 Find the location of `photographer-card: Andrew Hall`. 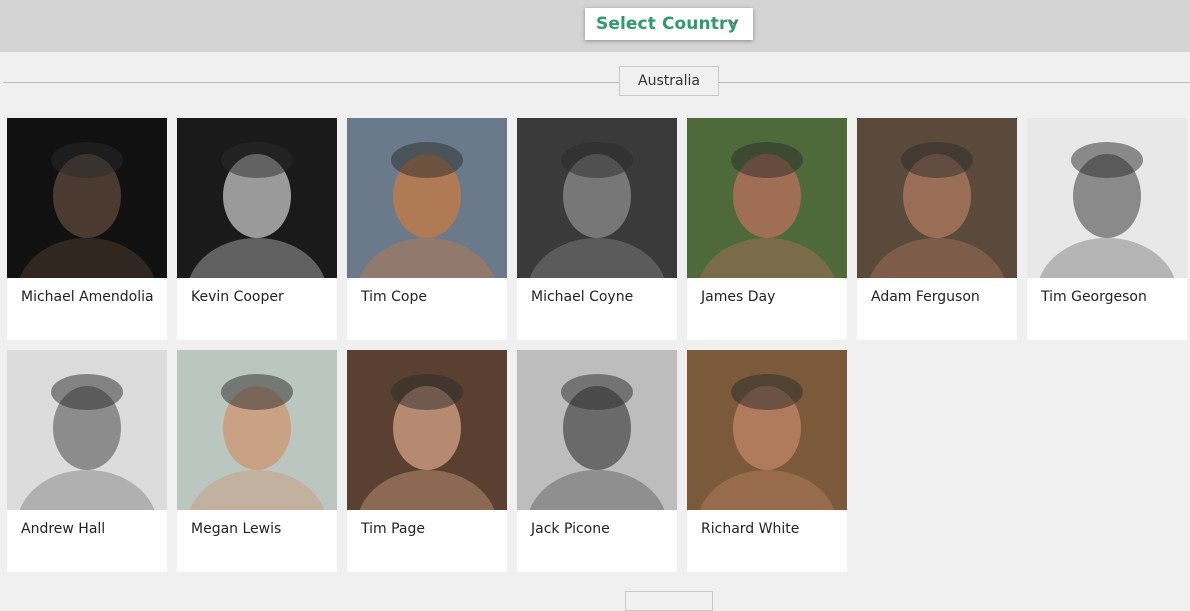

photographer-card: Andrew Hall is located at coordinates (87, 461).